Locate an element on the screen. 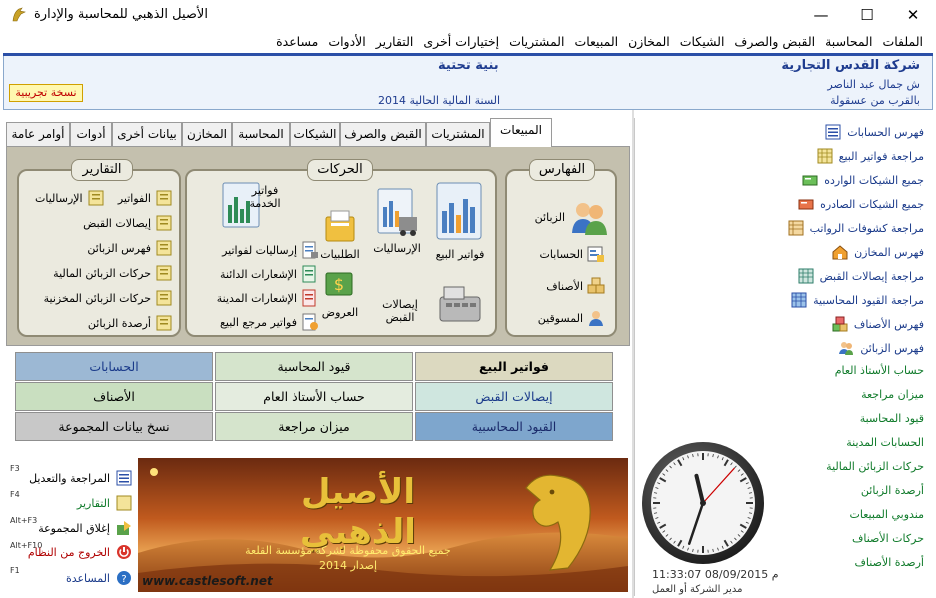 Image resolution: width=936 pixels, height=598 pixels. shortcut-close-group: إغلاق المجموعة is located at coordinates (85, 528).